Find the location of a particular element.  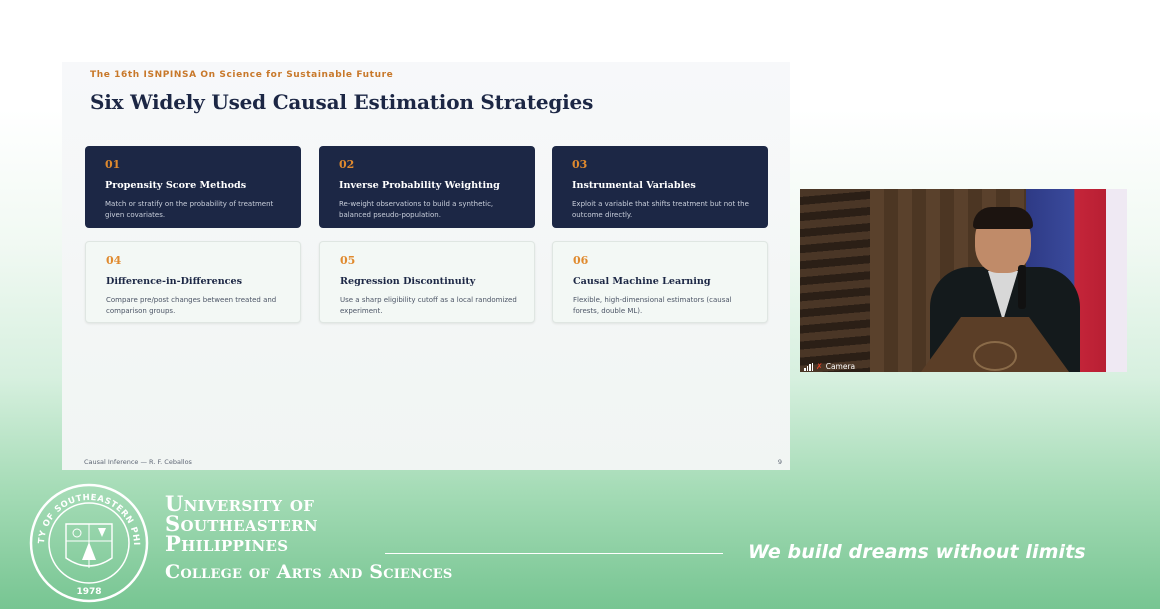

camera-feed: ✗ Camera is located at coordinates (963, 280).